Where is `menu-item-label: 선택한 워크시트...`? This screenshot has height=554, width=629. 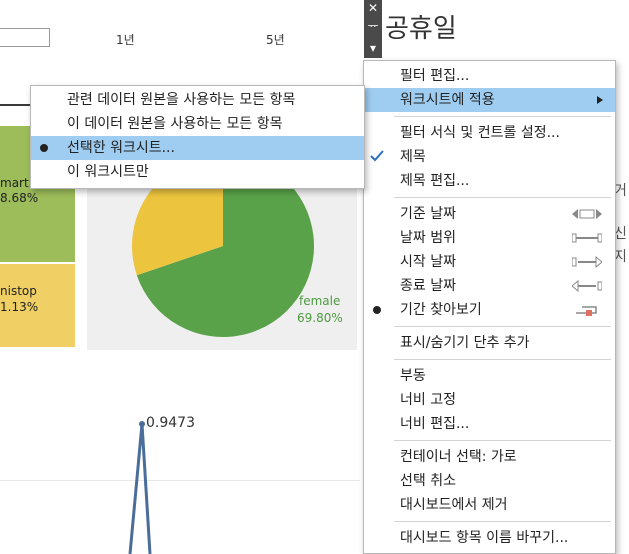 menu-item-label: 선택한 워크시트... is located at coordinates (121, 148).